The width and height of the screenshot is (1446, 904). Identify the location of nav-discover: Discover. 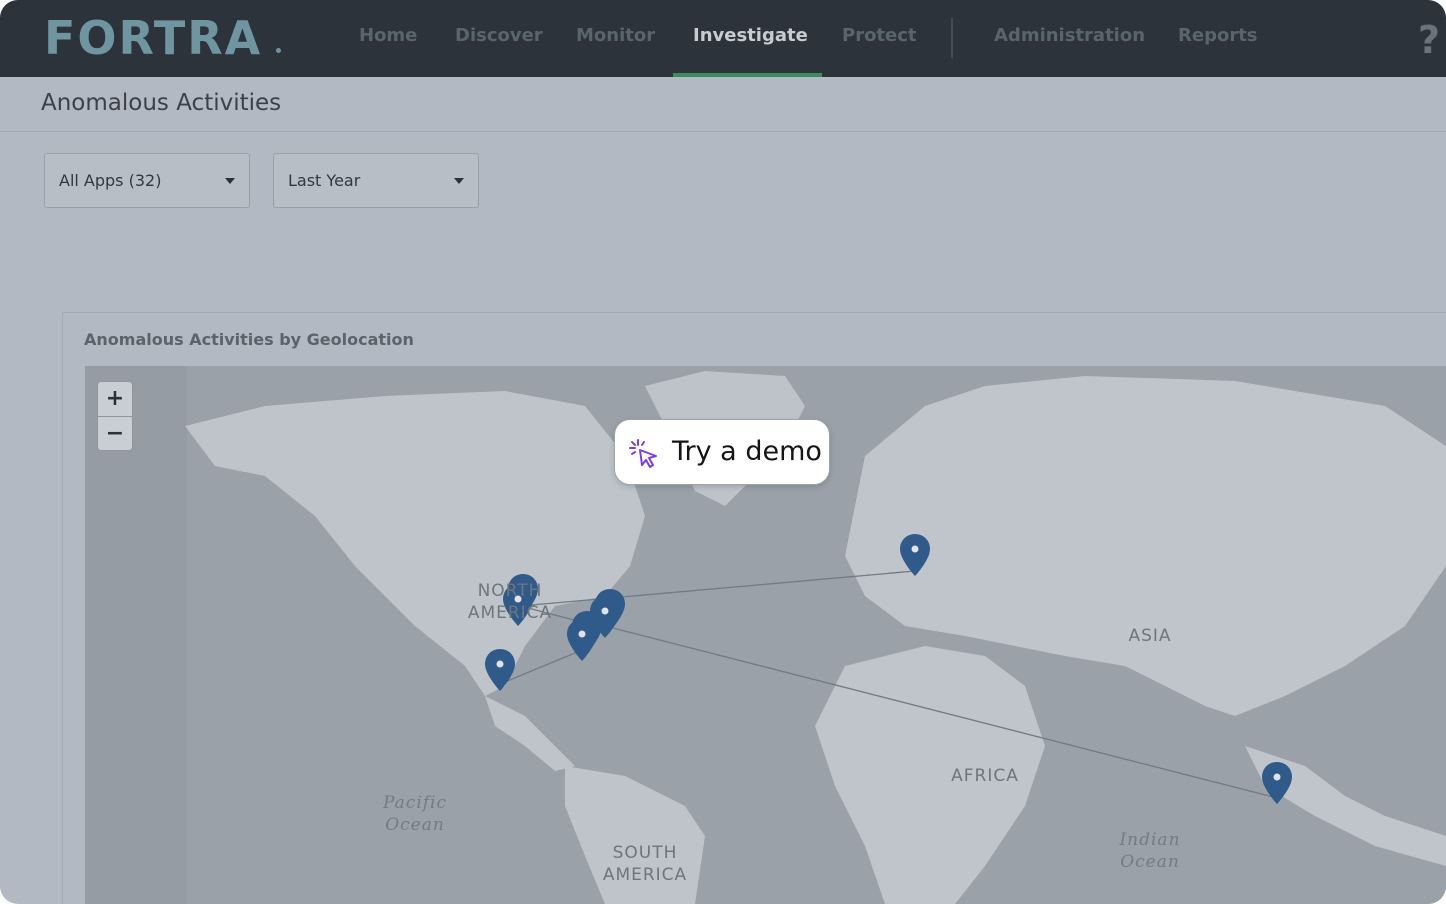
(499, 36).